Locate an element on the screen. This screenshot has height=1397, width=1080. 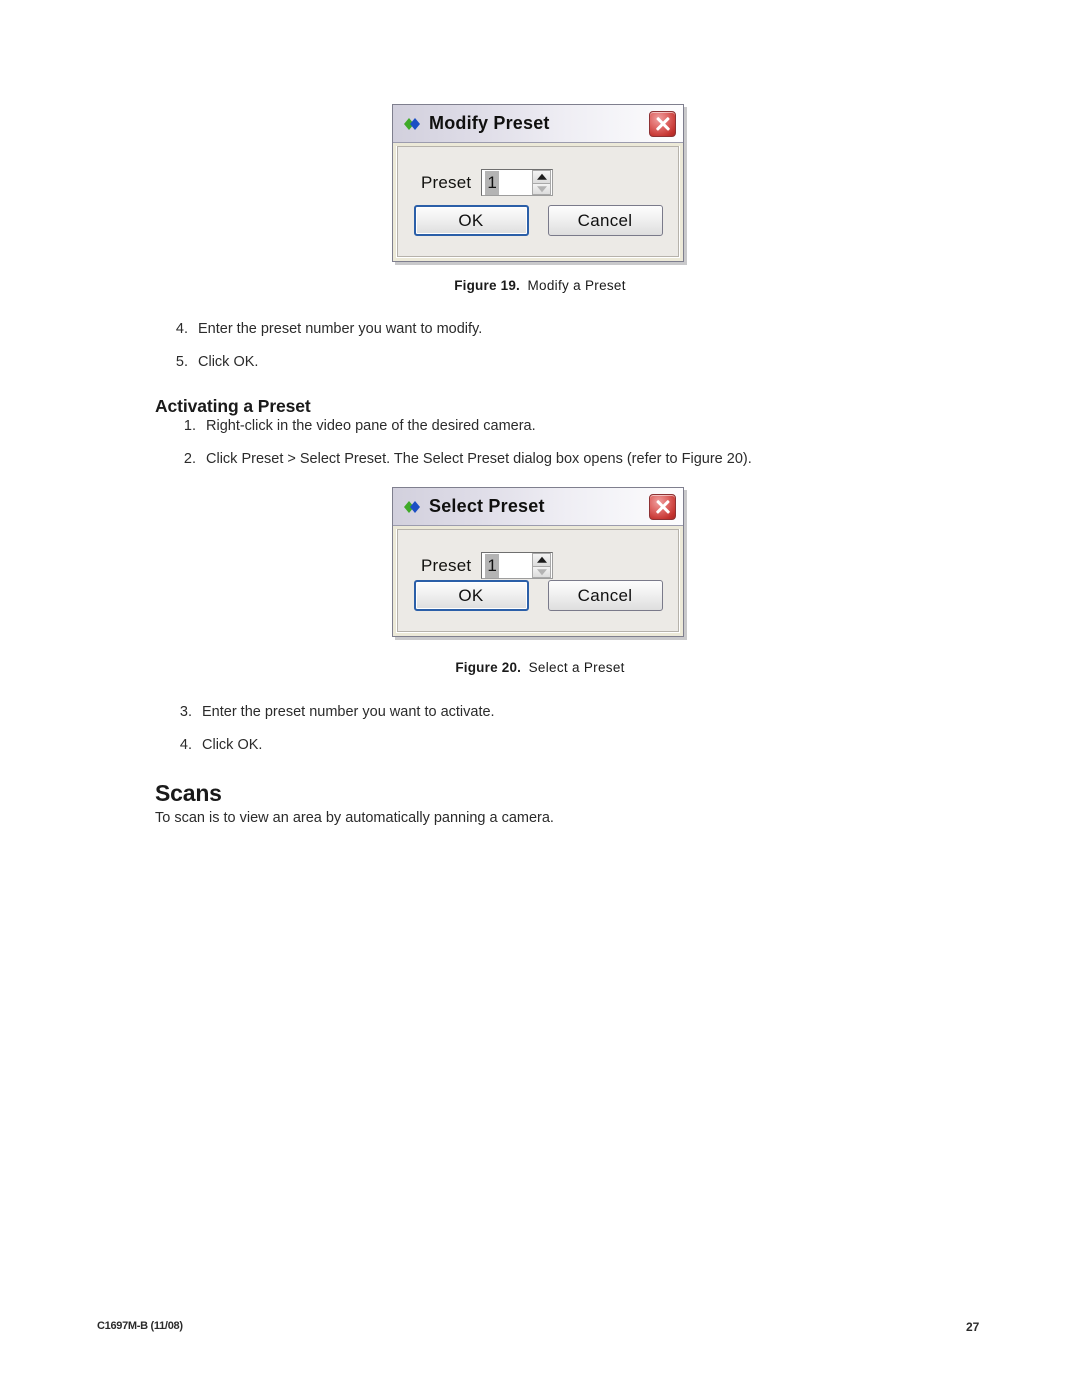
footer-document-id: C1697M-B (11/08) is located at coordinates (140, 1326).